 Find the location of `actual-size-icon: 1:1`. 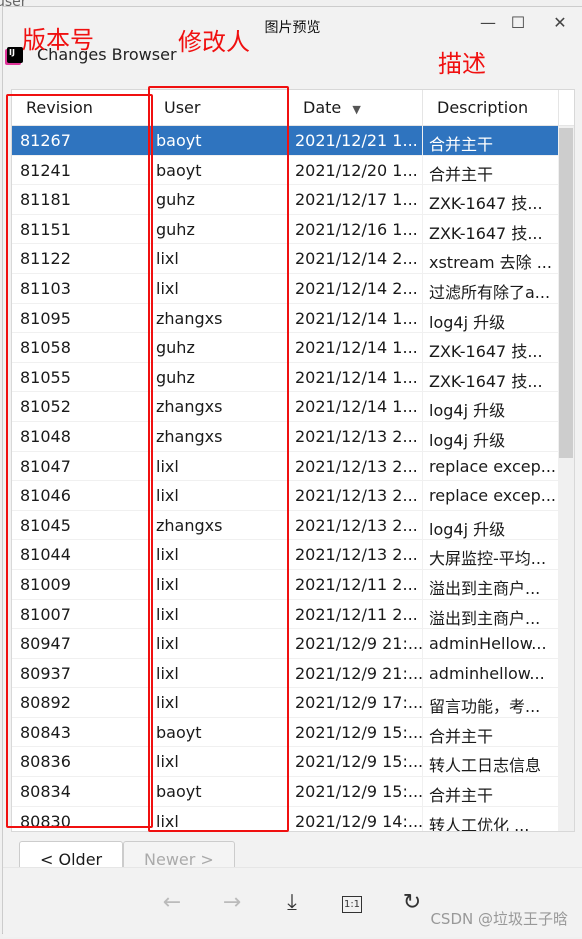

actual-size-icon: 1:1 is located at coordinates (352, 902).